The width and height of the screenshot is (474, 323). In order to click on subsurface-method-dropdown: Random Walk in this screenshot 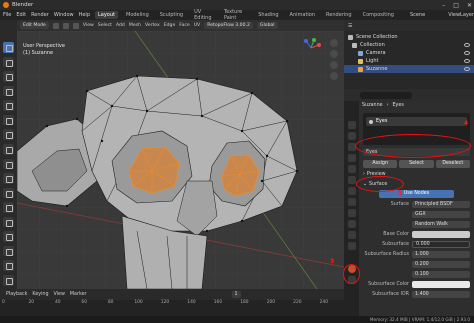, I will do `click(441, 224)`.